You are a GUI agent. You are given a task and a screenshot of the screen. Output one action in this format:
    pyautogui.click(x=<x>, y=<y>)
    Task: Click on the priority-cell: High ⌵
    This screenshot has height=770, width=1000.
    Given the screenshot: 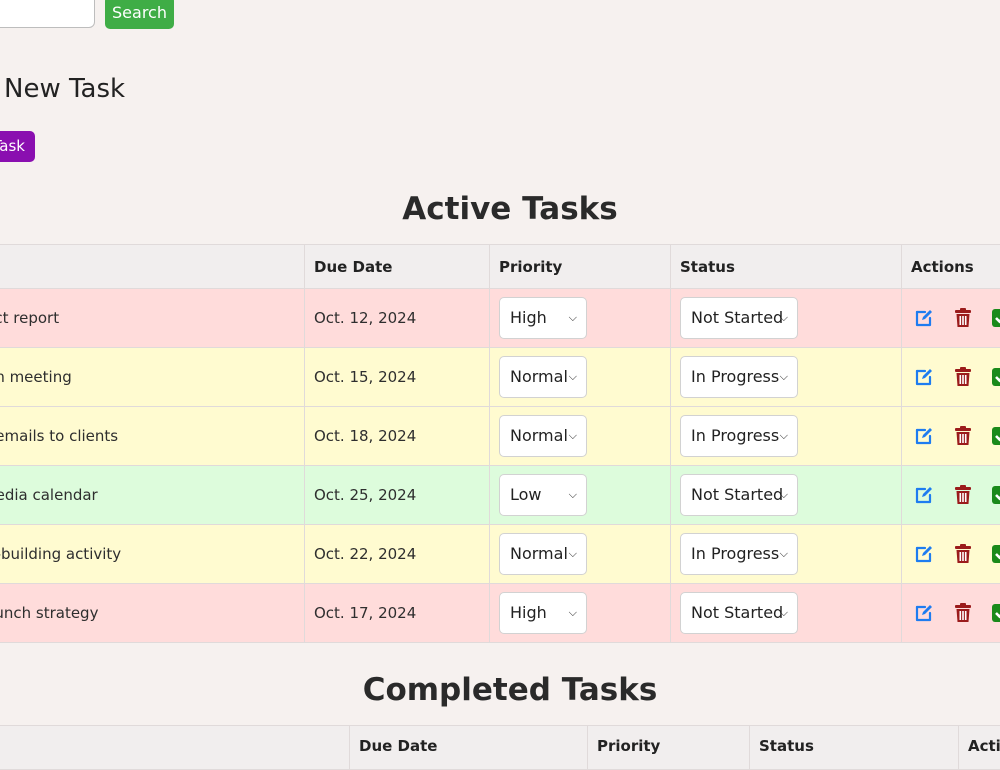 What is the action you would take?
    pyautogui.click(x=580, y=318)
    